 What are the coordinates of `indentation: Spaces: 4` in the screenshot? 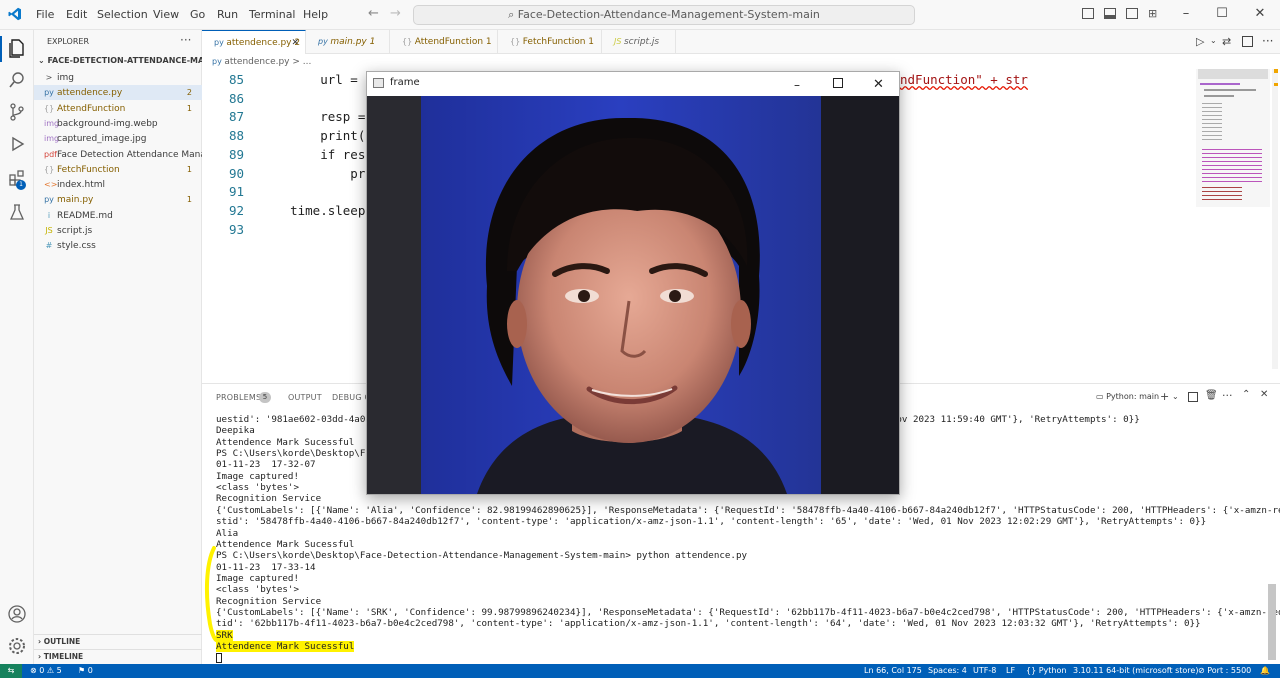 It's located at (947, 671).